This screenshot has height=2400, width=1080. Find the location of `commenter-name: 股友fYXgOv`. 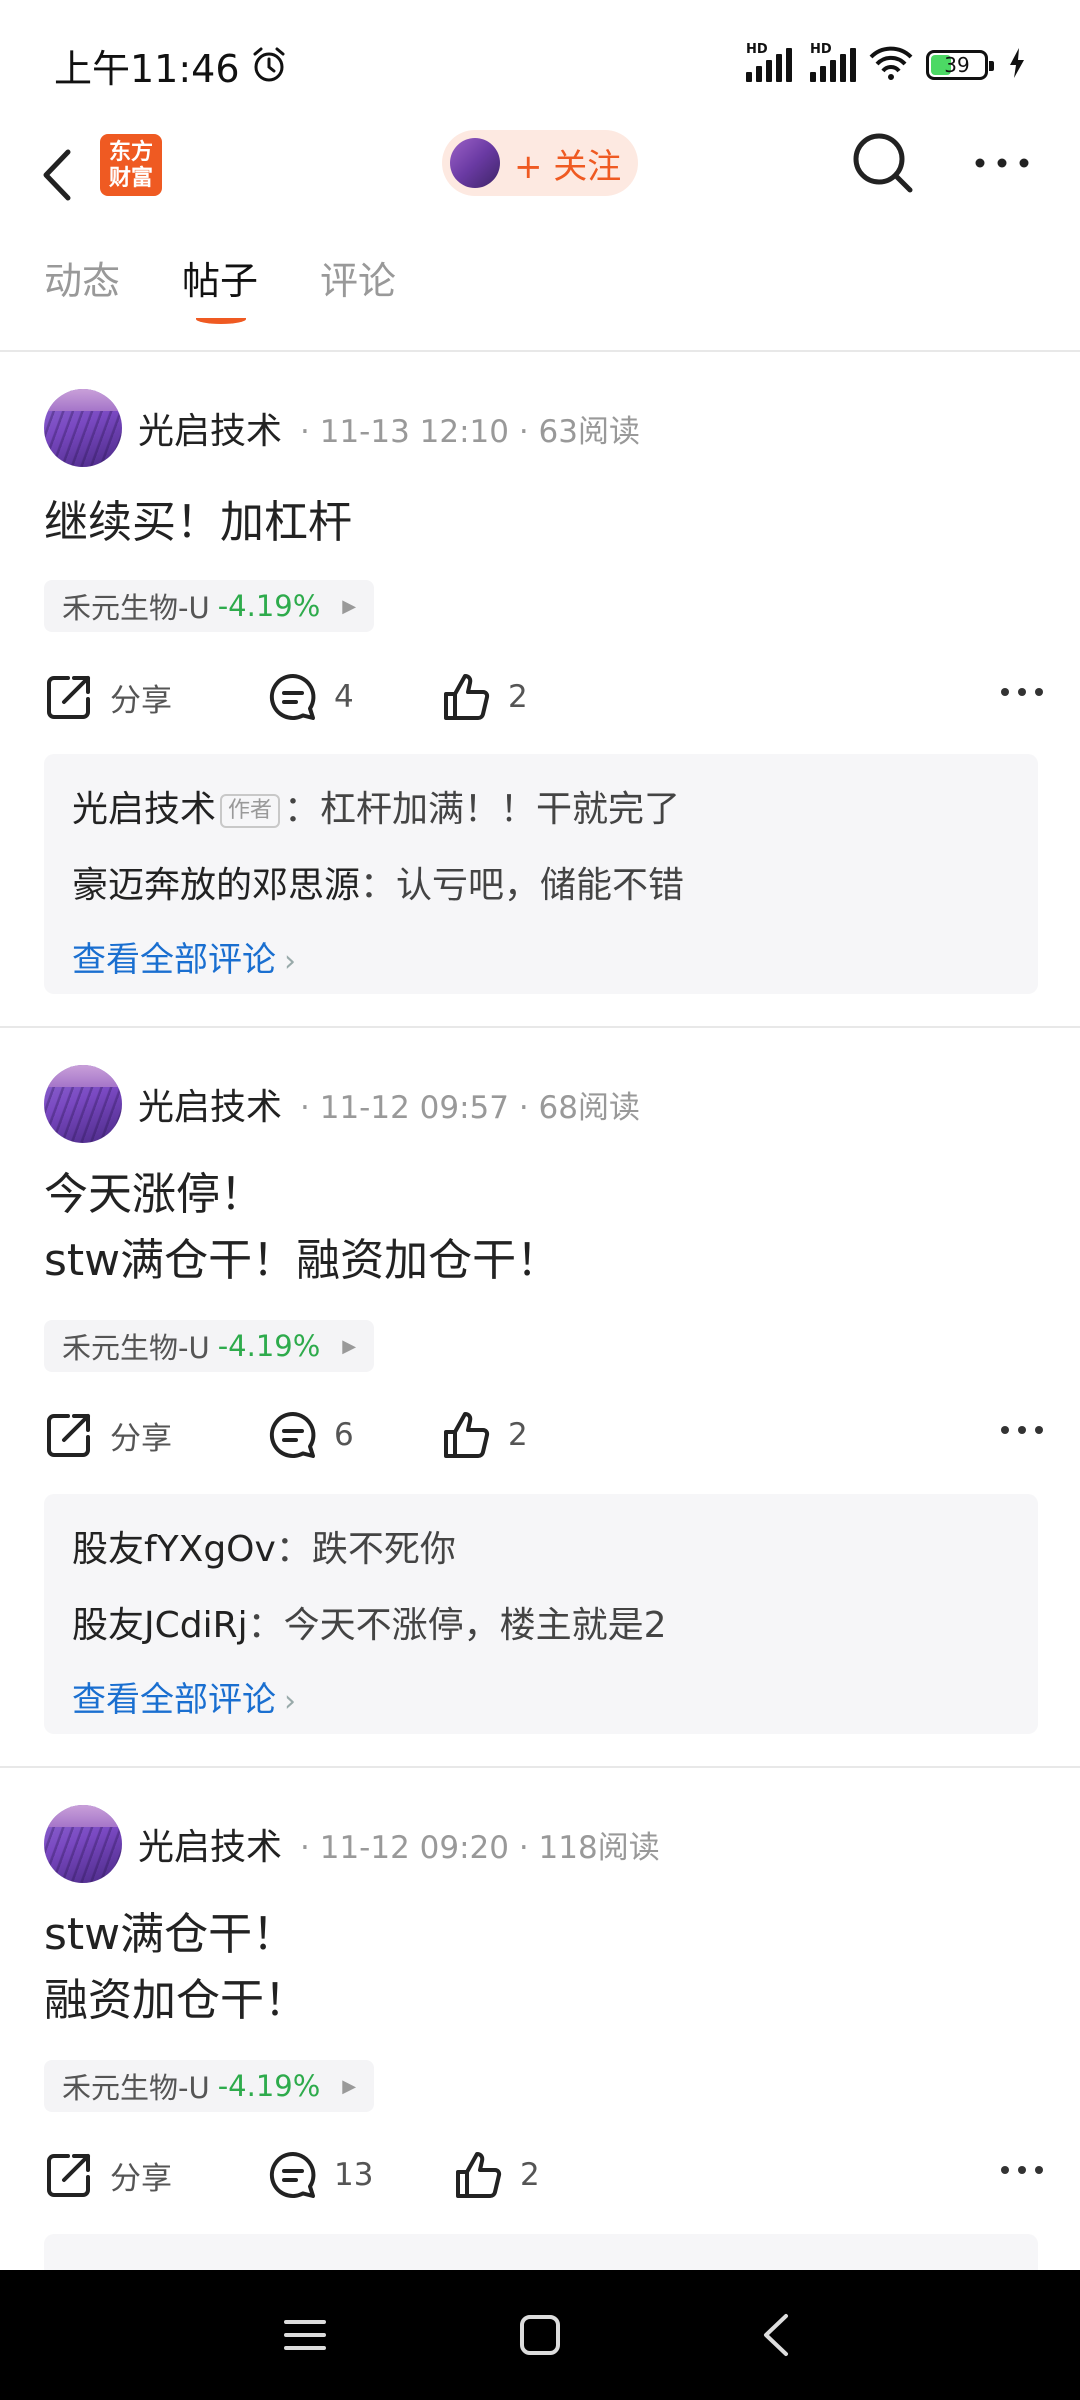

commenter-name: 股友fYXgOv is located at coordinates (174, 1549).